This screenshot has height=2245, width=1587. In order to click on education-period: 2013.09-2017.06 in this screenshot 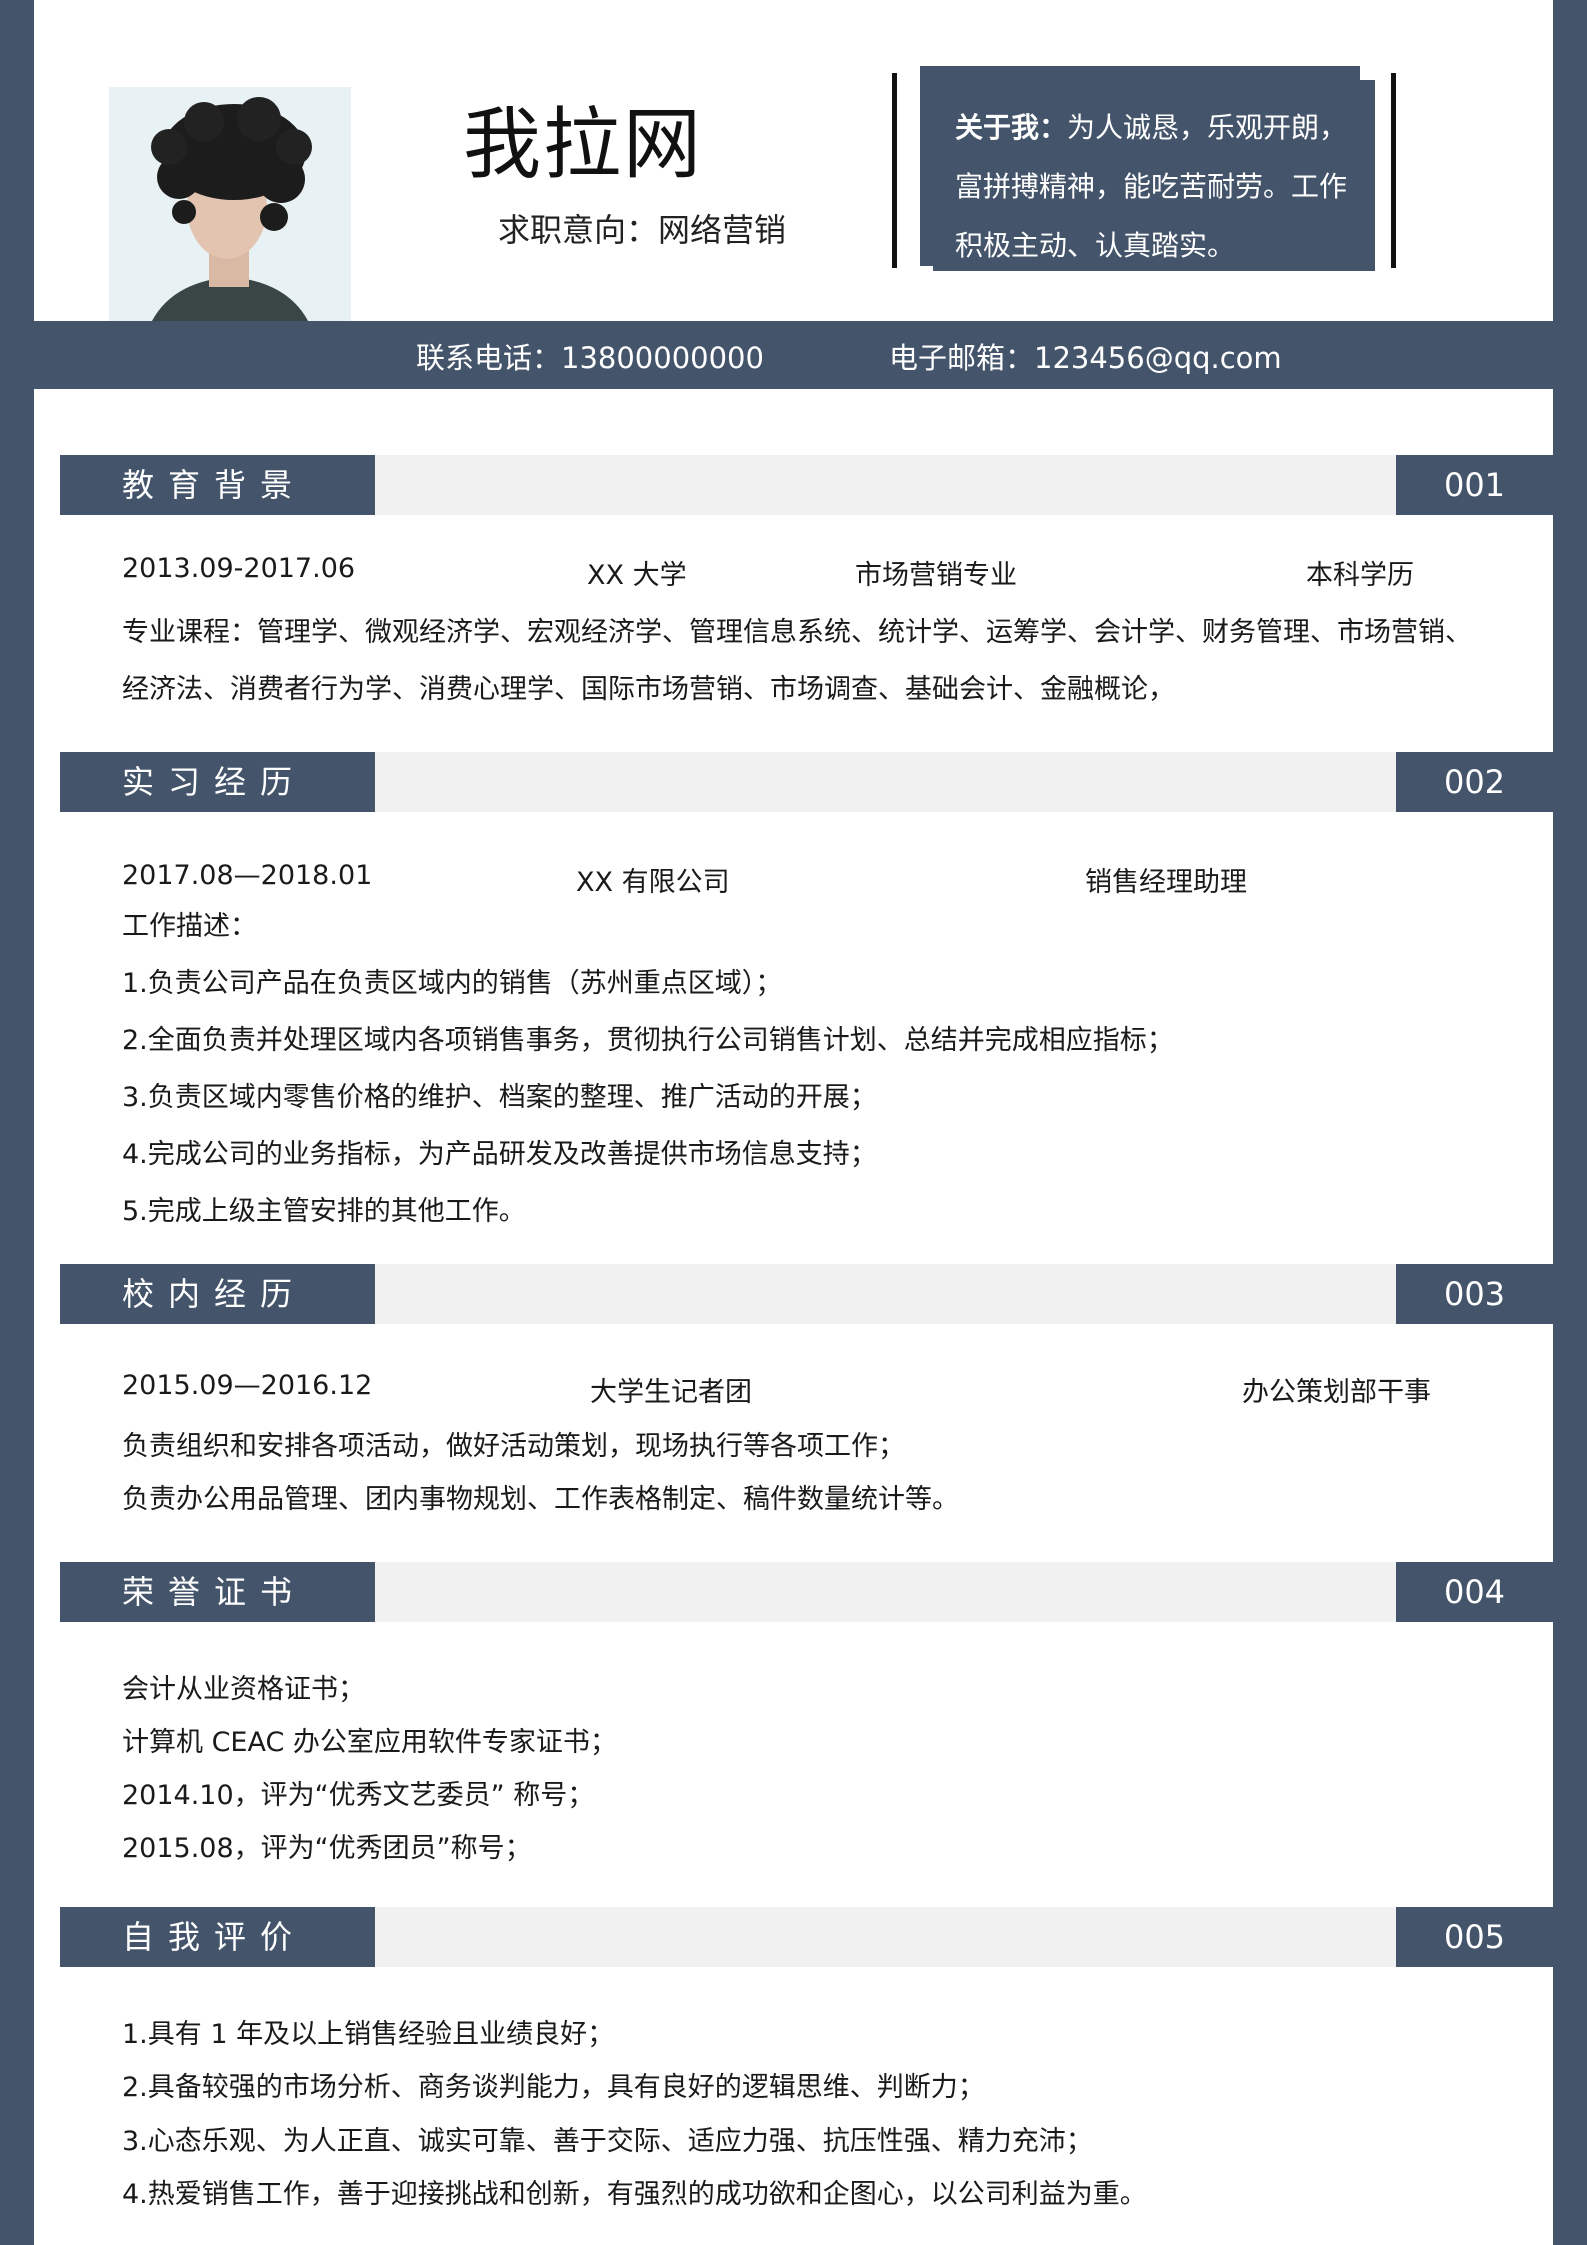, I will do `click(239, 568)`.